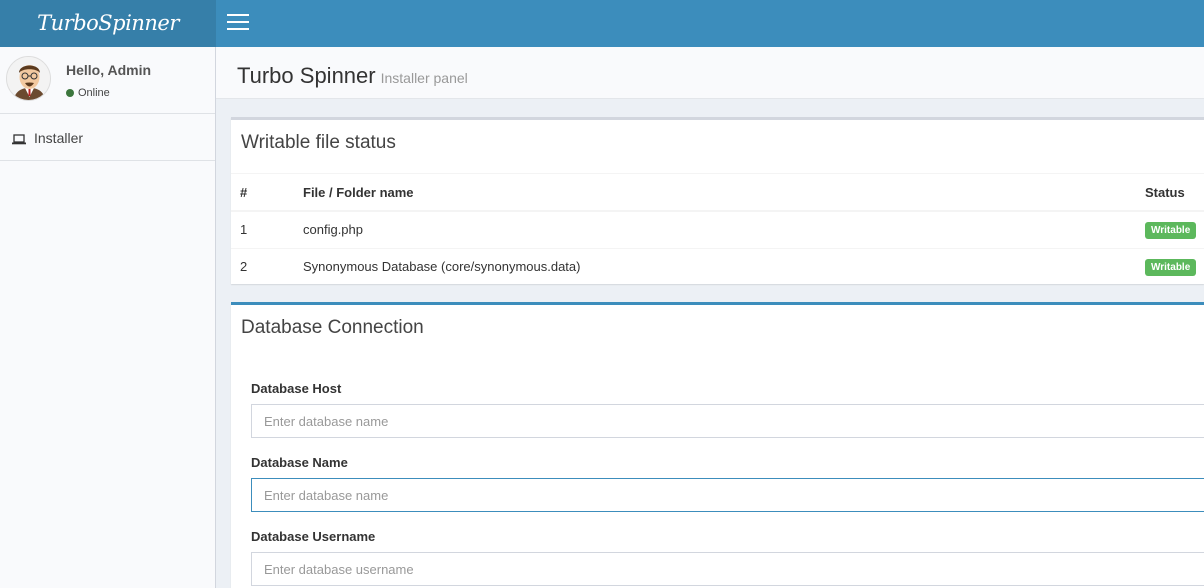  What do you see at coordinates (710, 73) in the screenshot?
I see `content-header: Turbo Spinner Installer panel` at bounding box center [710, 73].